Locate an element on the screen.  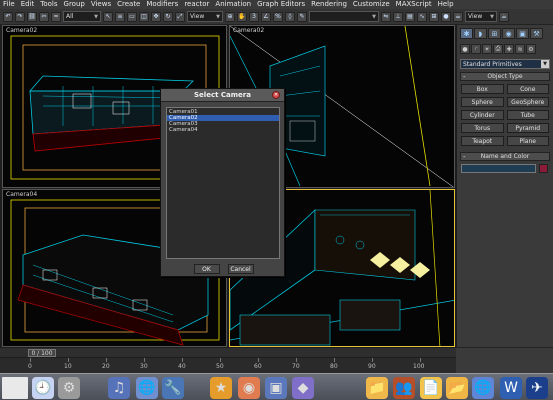
teapot-button: Teapot is located at coordinates (482, 141).